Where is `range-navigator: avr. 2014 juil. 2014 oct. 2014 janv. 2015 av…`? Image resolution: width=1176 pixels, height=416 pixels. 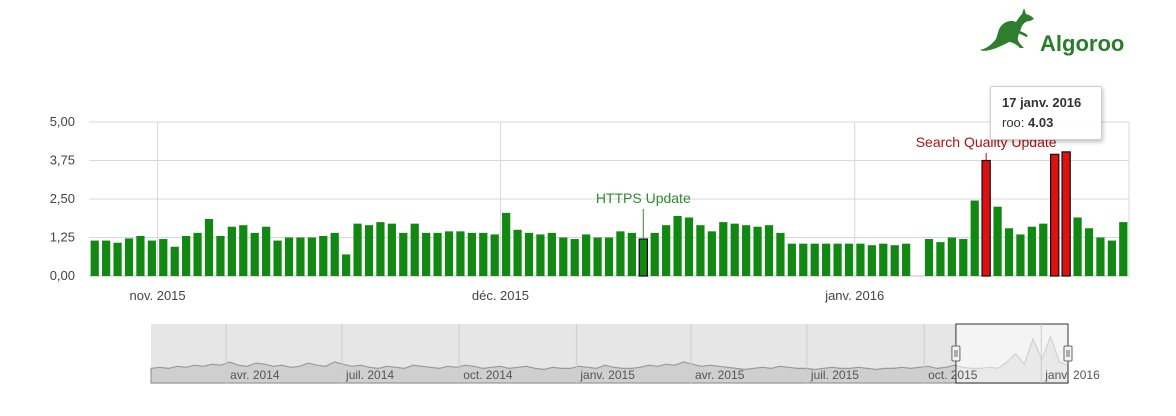
range-navigator: avr. 2014 juil. 2014 oct. 2014 janv. 2015 av… is located at coordinates (625, 353).